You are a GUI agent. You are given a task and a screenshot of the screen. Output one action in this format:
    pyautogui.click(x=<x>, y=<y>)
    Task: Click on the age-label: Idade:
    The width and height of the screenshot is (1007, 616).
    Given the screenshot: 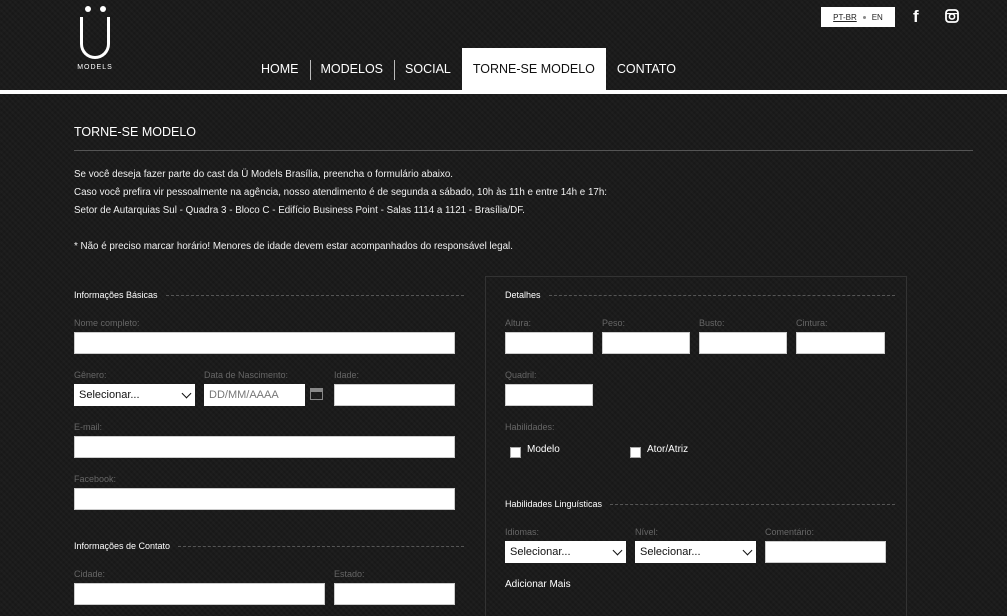 What is the action you would take?
    pyautogui.click(x=347, y=375)
    